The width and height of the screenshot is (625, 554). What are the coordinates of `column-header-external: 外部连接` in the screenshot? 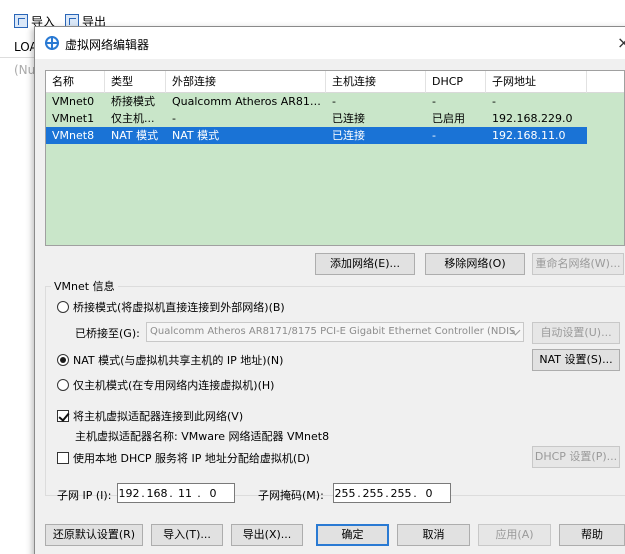 It's located at (246, 82).